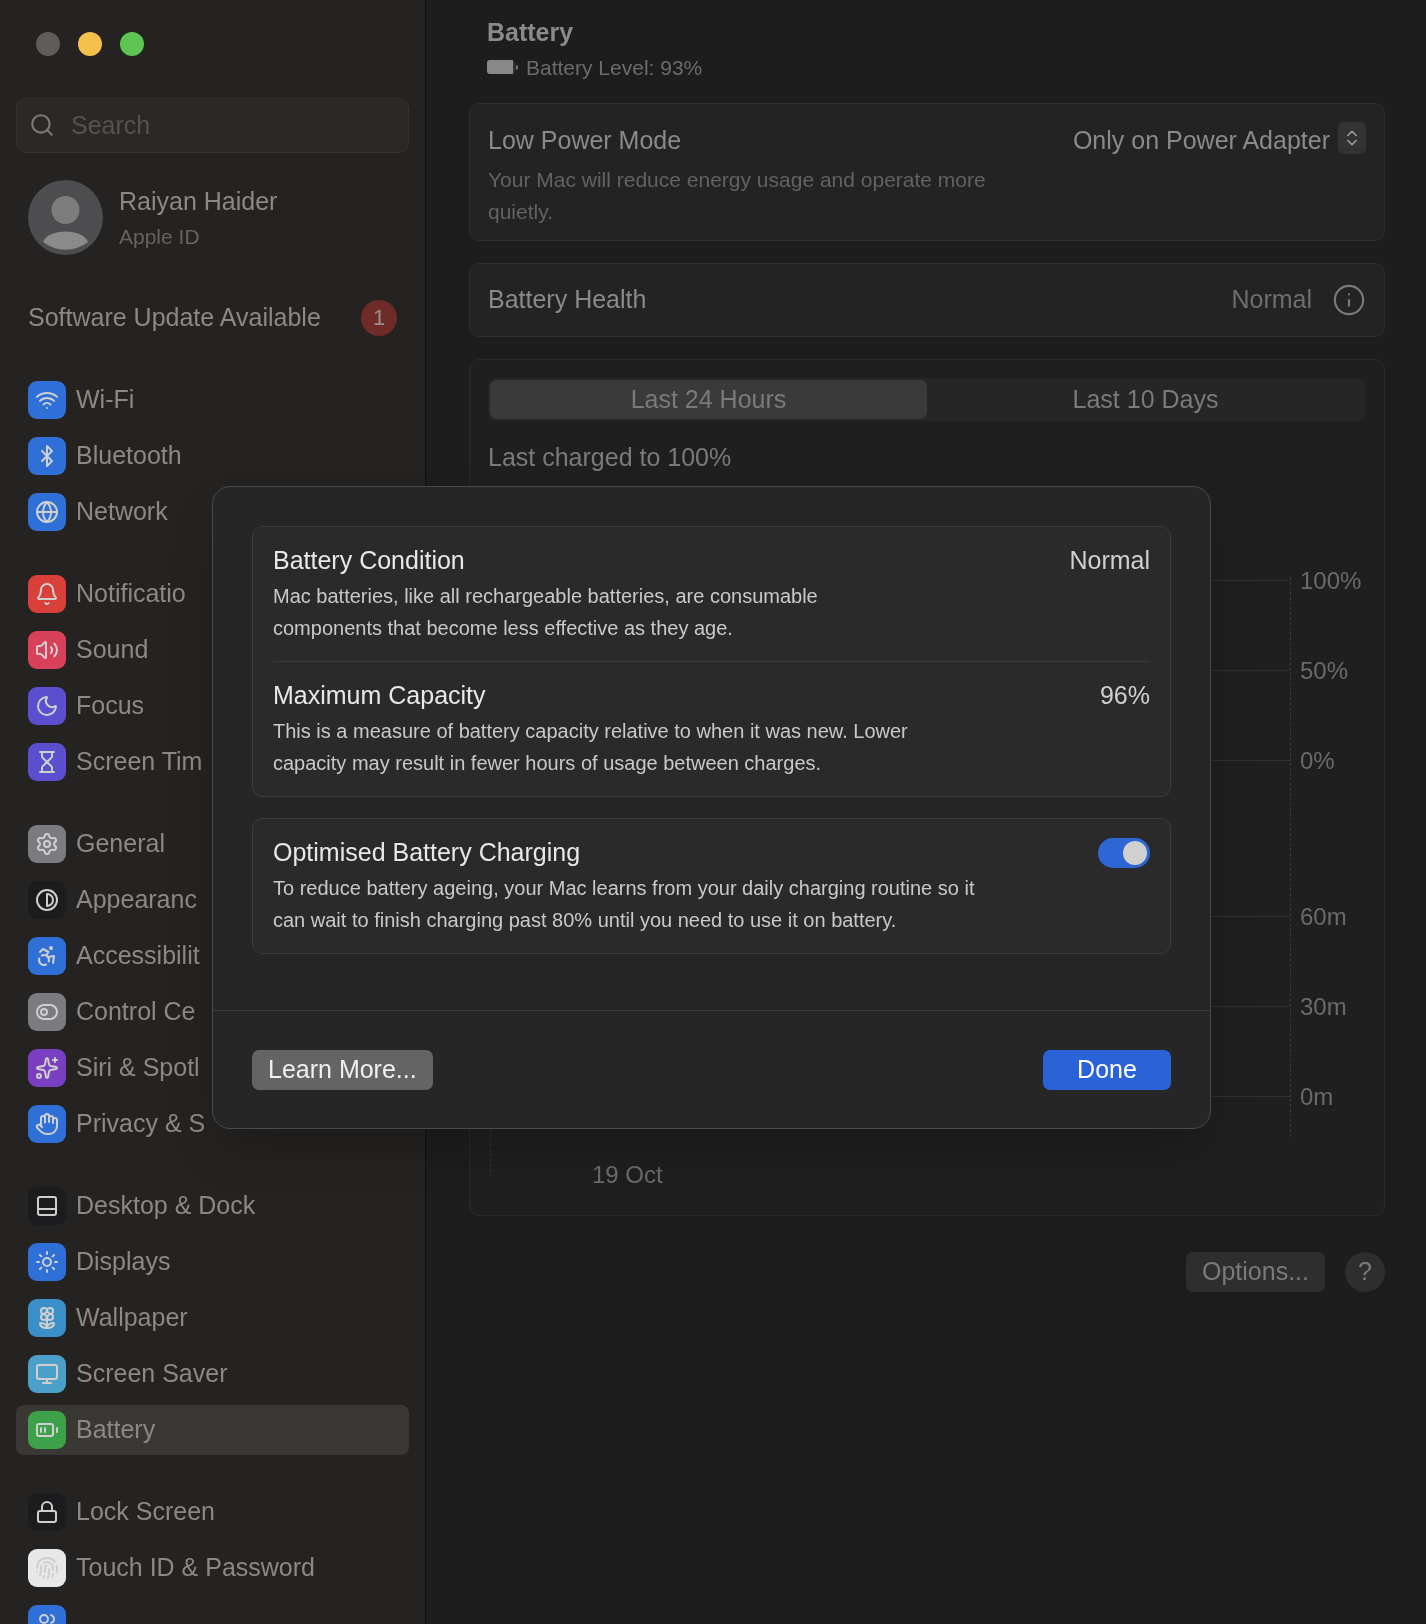 This screenshot has width=1426, height=1624. I want to click on update-count-badge: 1, so click(379, 317).